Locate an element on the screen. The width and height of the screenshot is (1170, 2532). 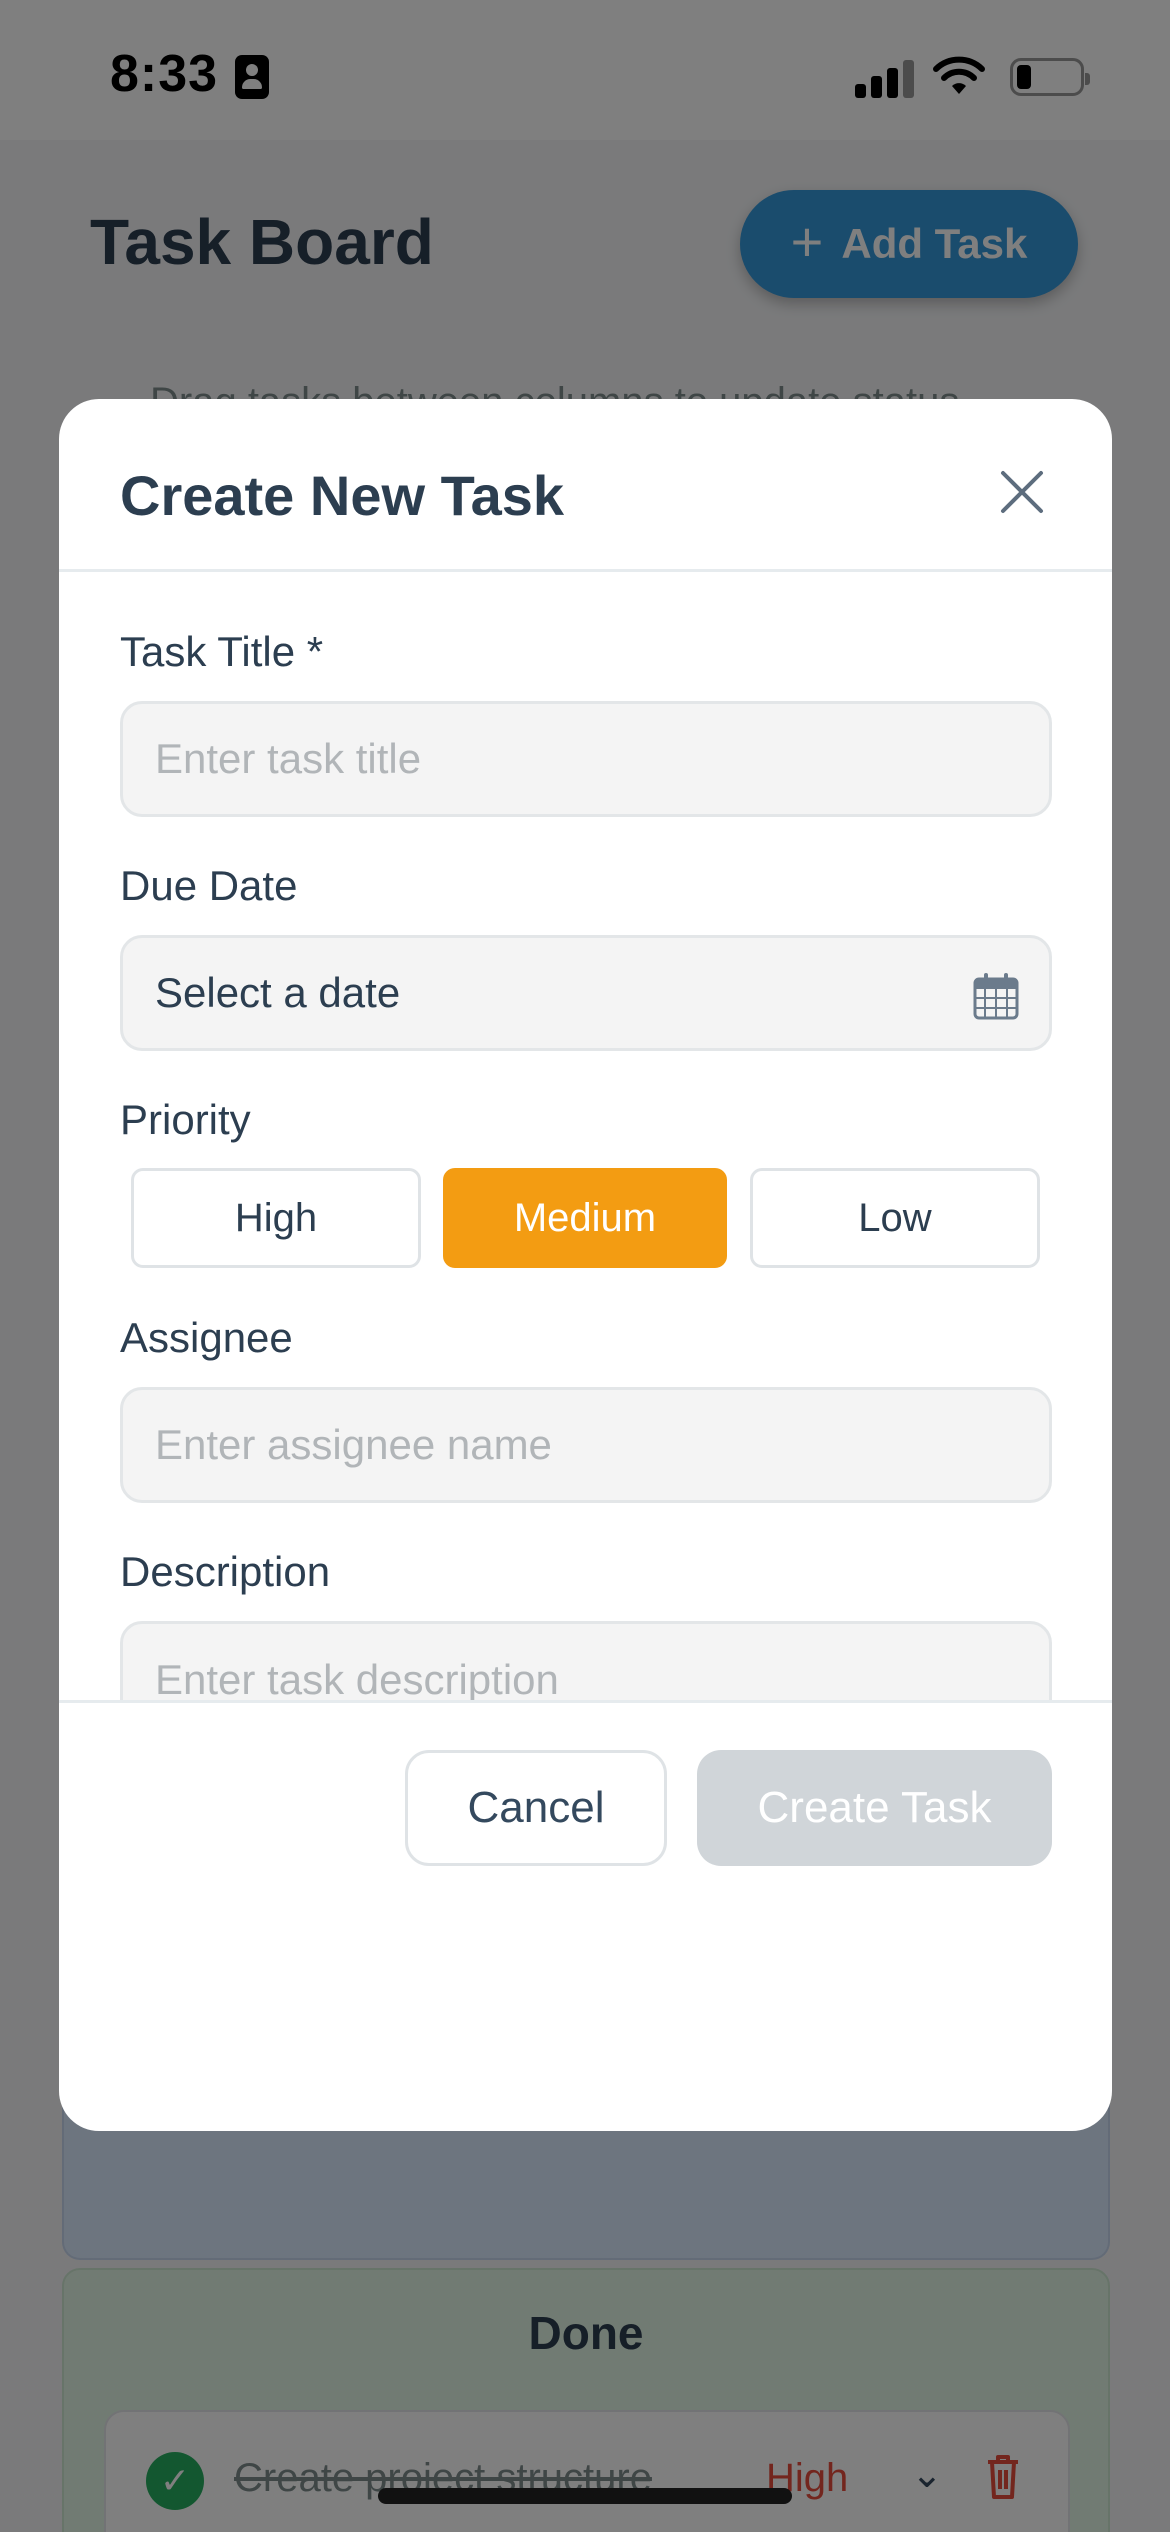
due-date-label: Due Date is located at coordinates (209, 885).